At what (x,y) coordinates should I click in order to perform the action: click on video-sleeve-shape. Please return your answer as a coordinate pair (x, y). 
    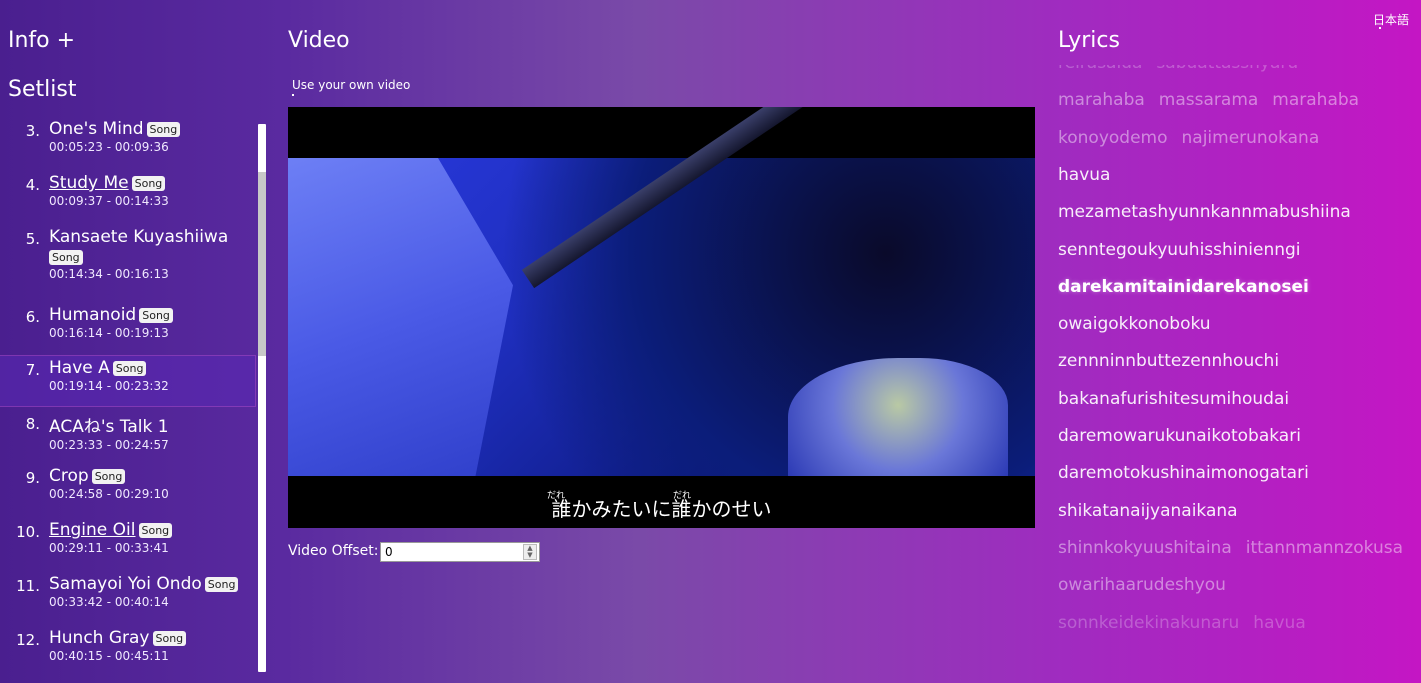
    Looking at the image, I should click on (400, 317).